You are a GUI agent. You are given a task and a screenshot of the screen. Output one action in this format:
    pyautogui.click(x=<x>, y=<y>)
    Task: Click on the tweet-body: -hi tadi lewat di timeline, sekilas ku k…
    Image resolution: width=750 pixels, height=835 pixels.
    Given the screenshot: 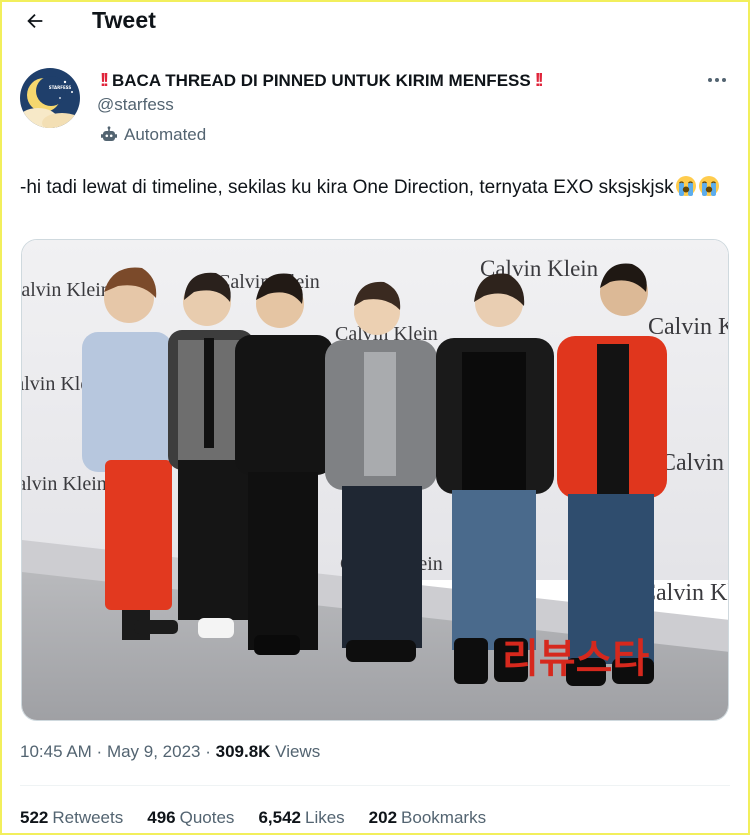 What is the action you would take?
    pyautogui.click(x=347, y=187)
    